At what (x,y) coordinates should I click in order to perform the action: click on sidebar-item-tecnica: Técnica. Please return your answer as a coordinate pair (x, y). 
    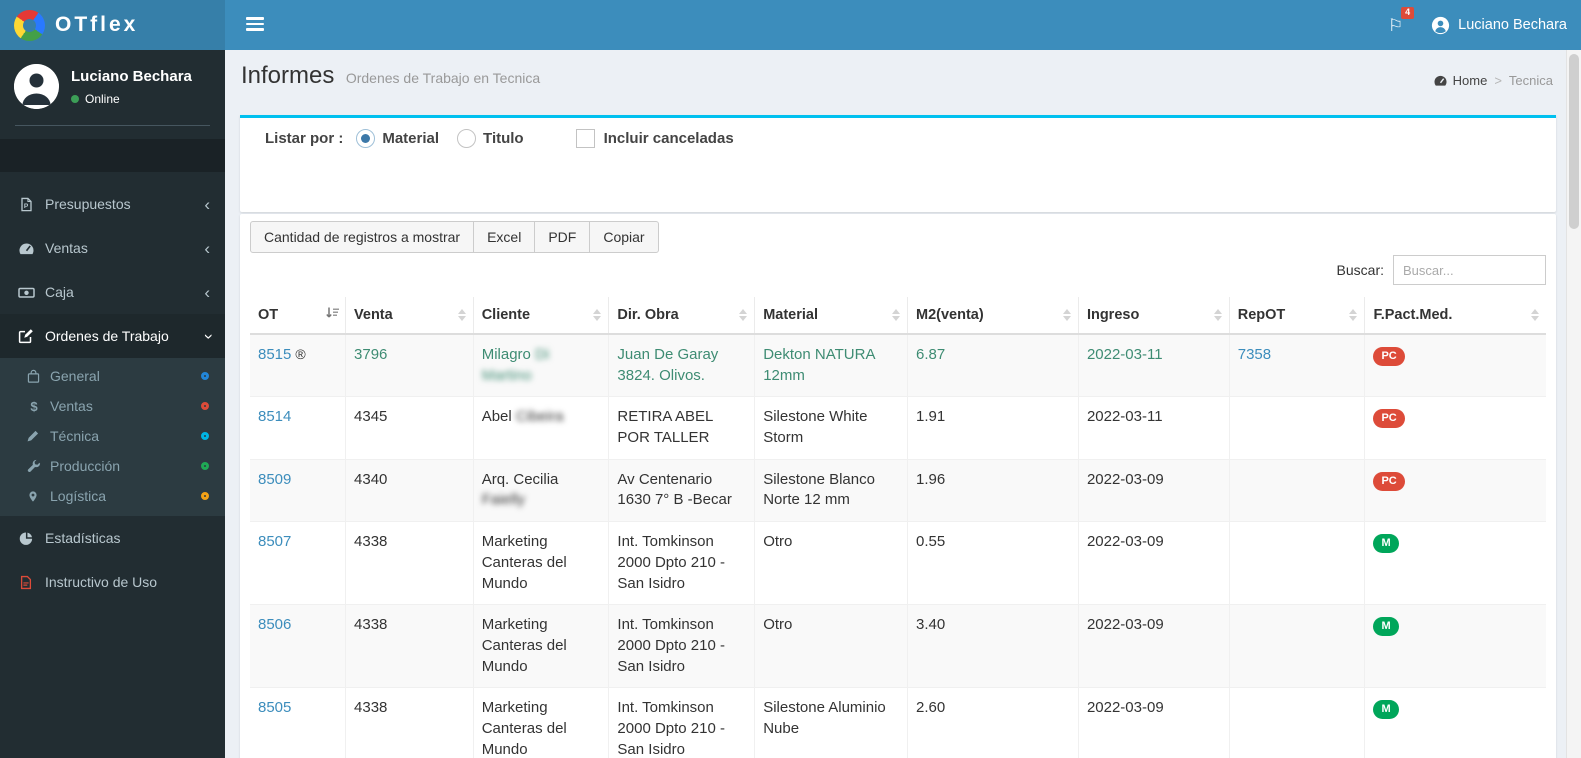
    Looking at the image, I should click on (112, 436).